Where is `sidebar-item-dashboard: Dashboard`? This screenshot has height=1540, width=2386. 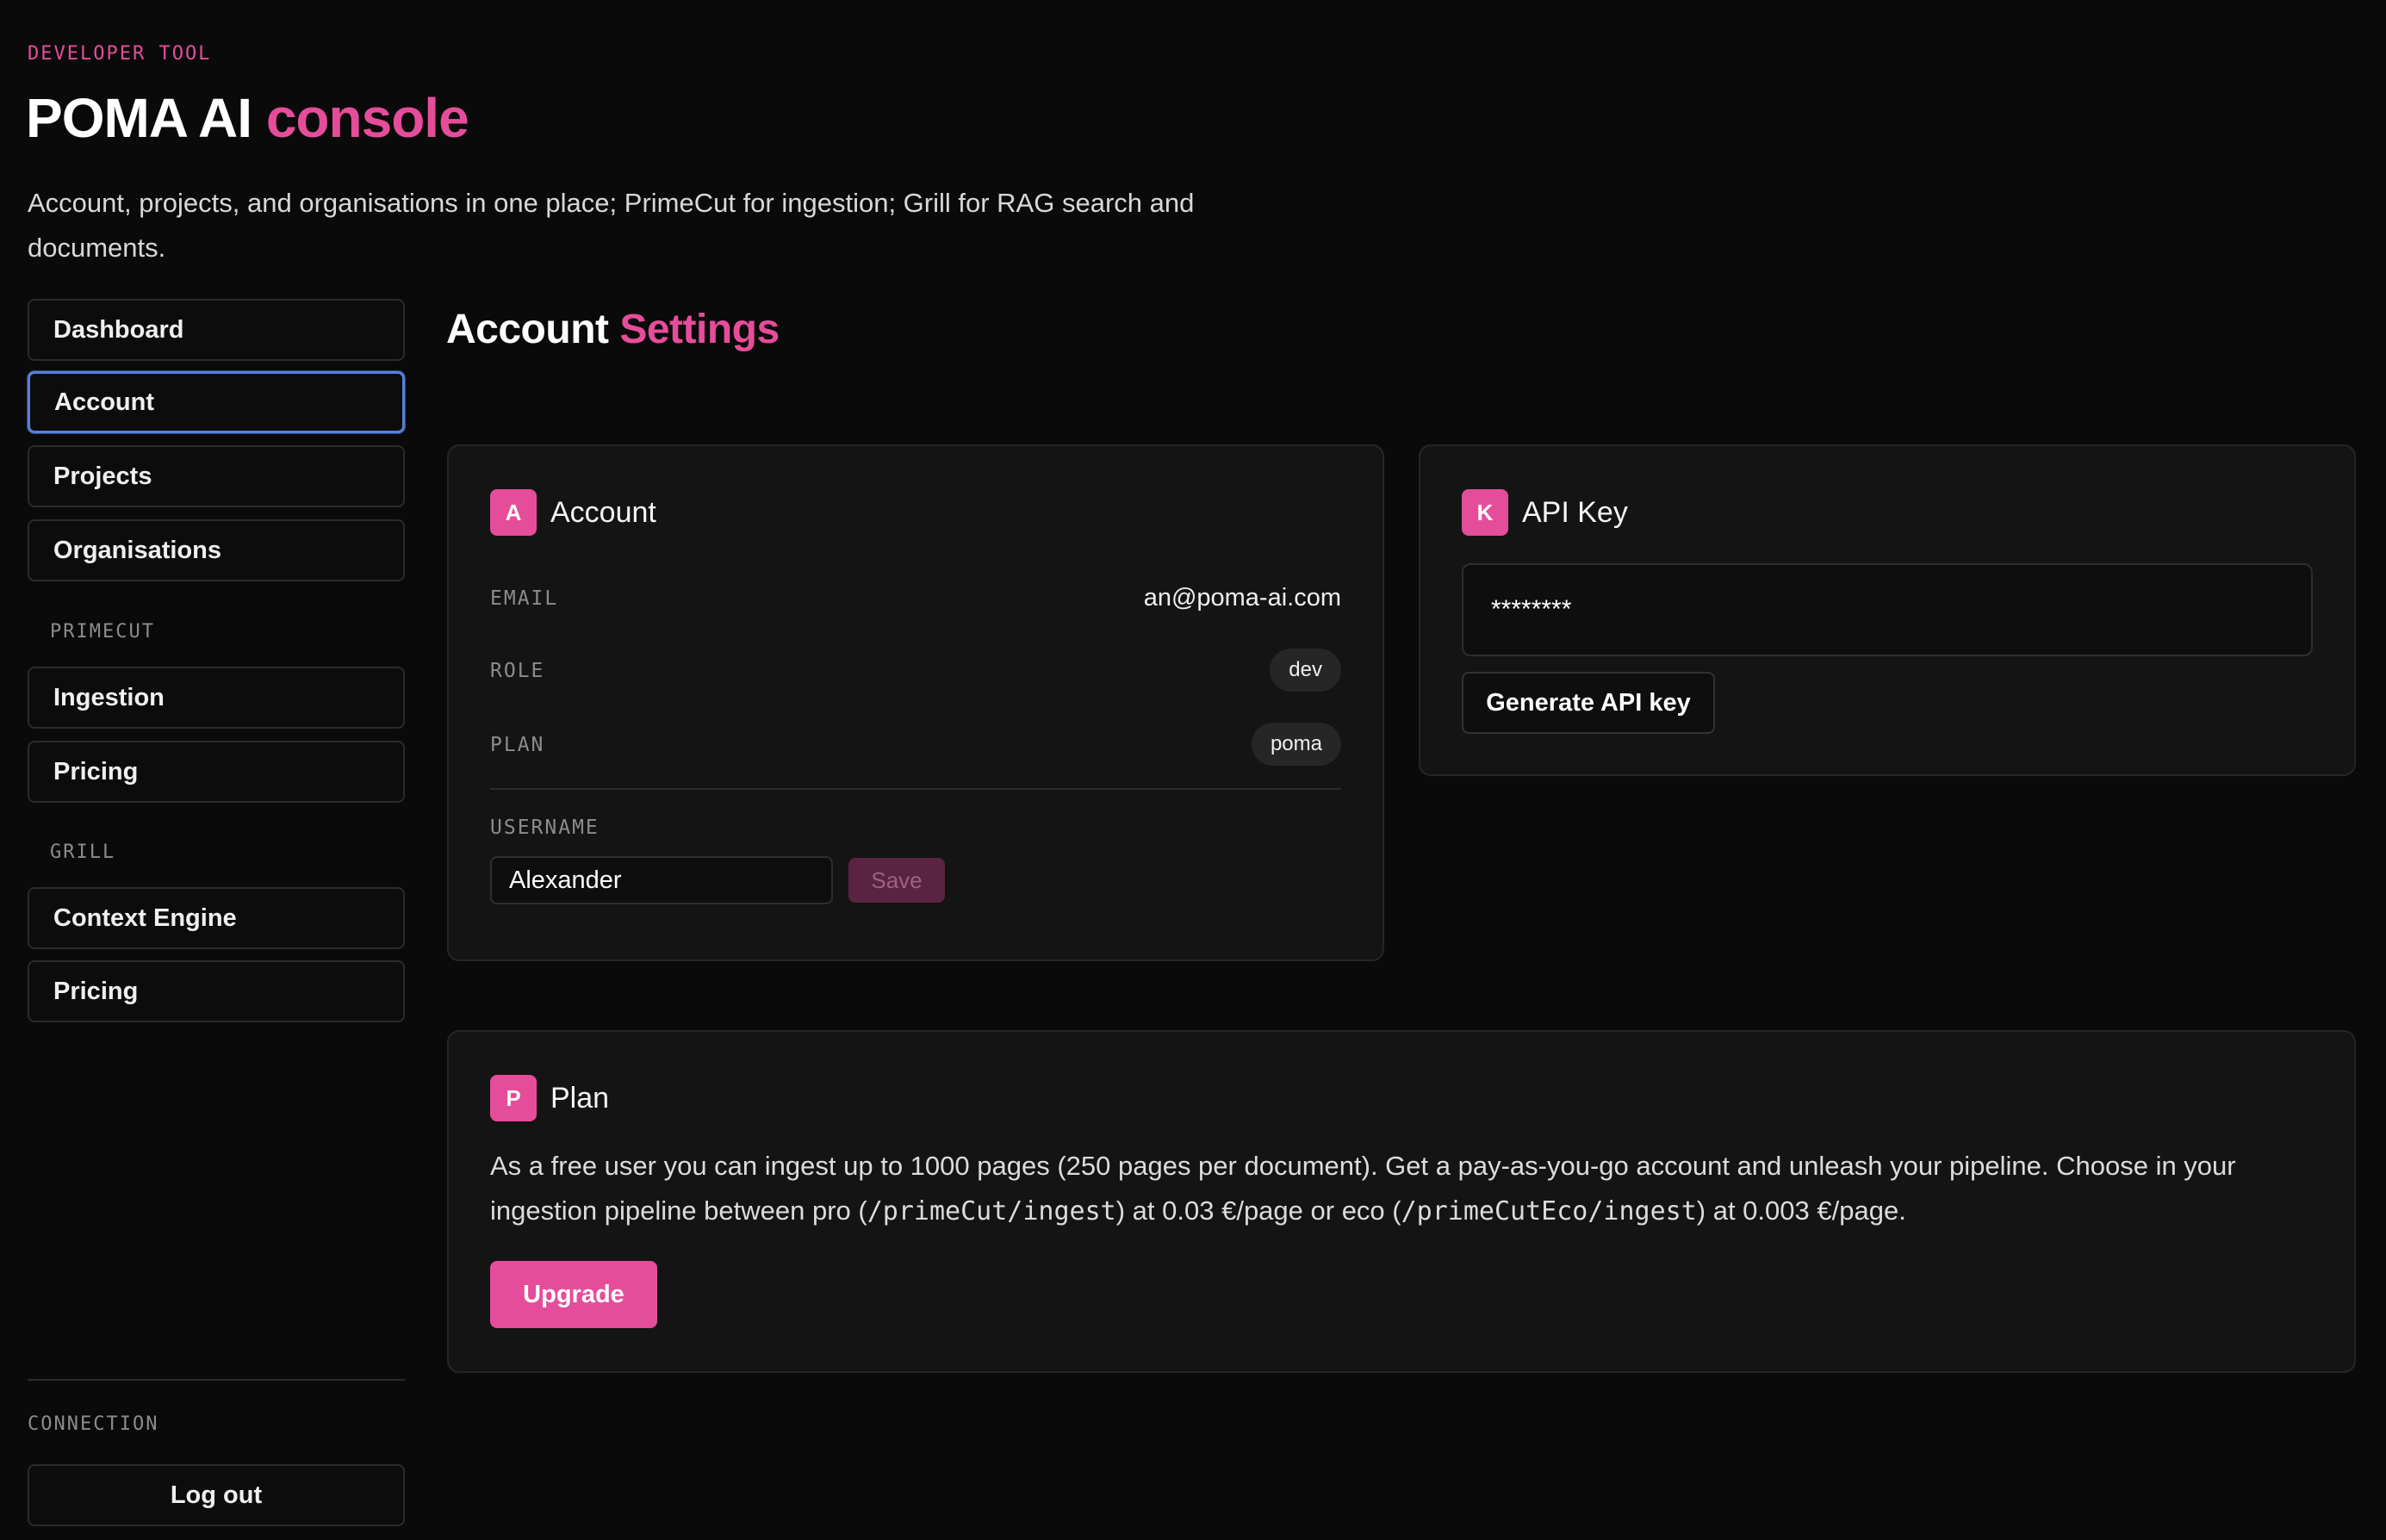 sidebar-item-dashboard: Dashboard is located at coordinates (216, 330).